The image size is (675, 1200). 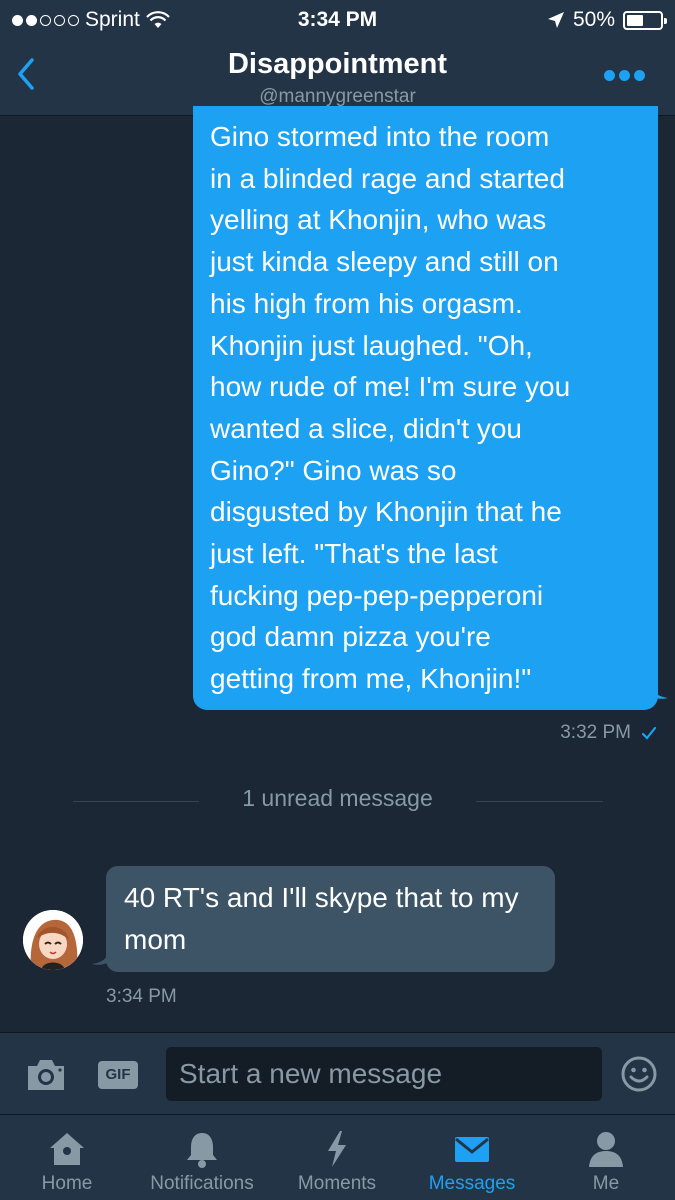 I want to click on message-composer: GIF, so click(x=337, y=1073).